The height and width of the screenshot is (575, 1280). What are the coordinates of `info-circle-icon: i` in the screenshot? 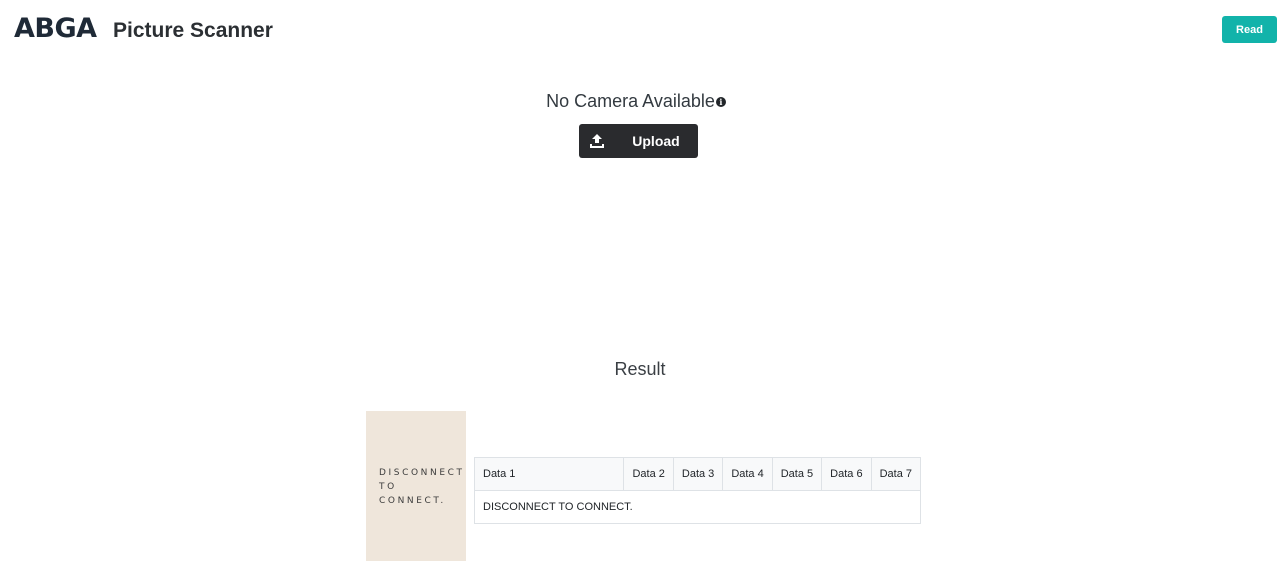 It's located at (720, 102).